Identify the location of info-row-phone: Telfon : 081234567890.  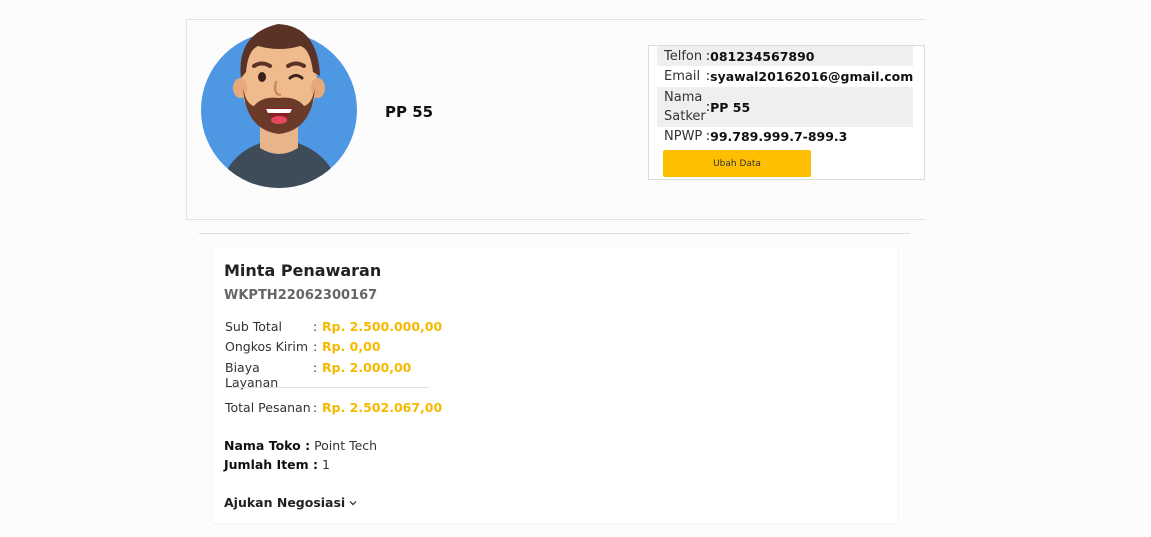
(785, 56).